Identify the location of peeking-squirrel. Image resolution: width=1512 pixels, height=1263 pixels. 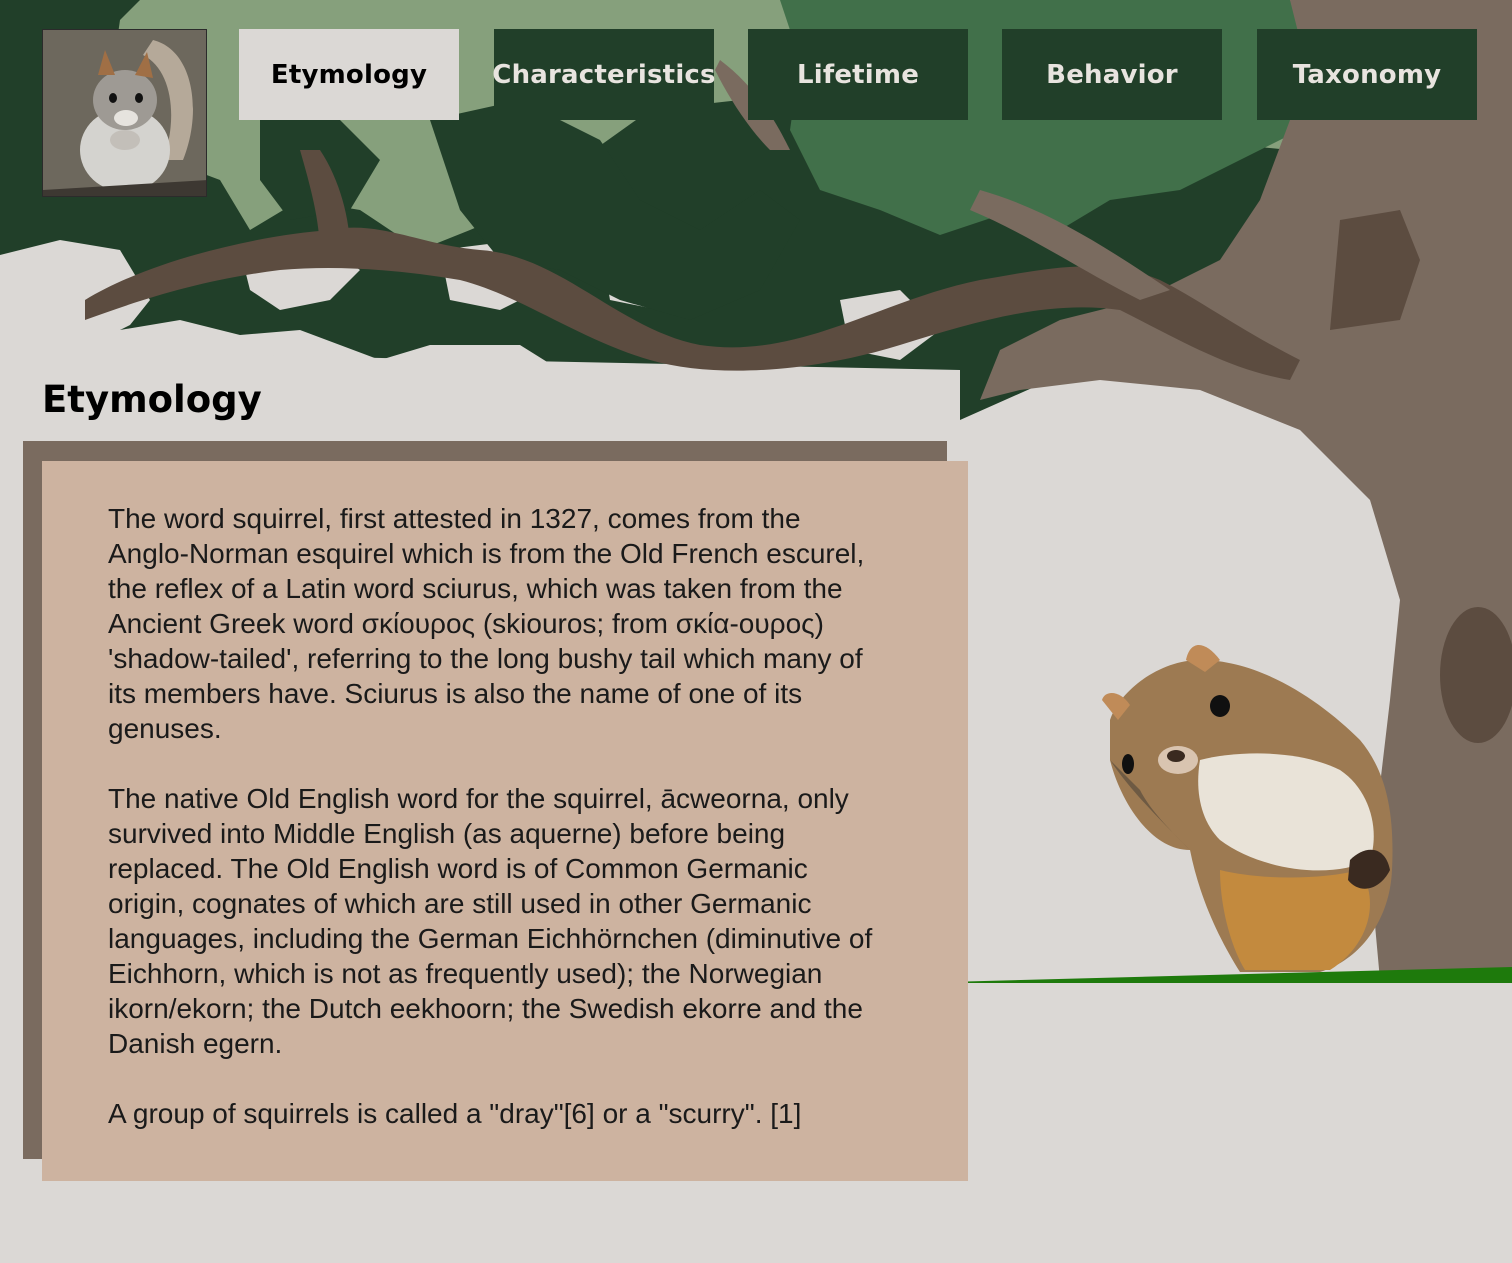
(1247, 808).